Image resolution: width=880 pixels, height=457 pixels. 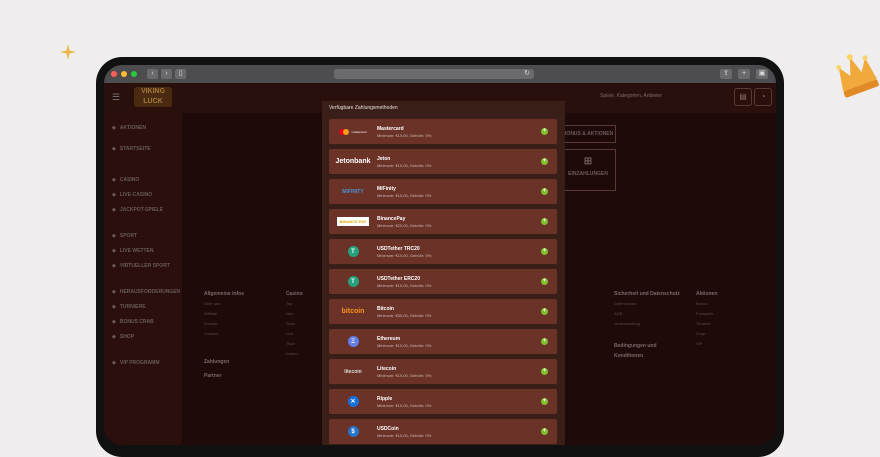 What do you see at coordinates (390, 129) in the screenshot?
I see `payment-method-name: Mastercard` at bounding box center [390, 129].